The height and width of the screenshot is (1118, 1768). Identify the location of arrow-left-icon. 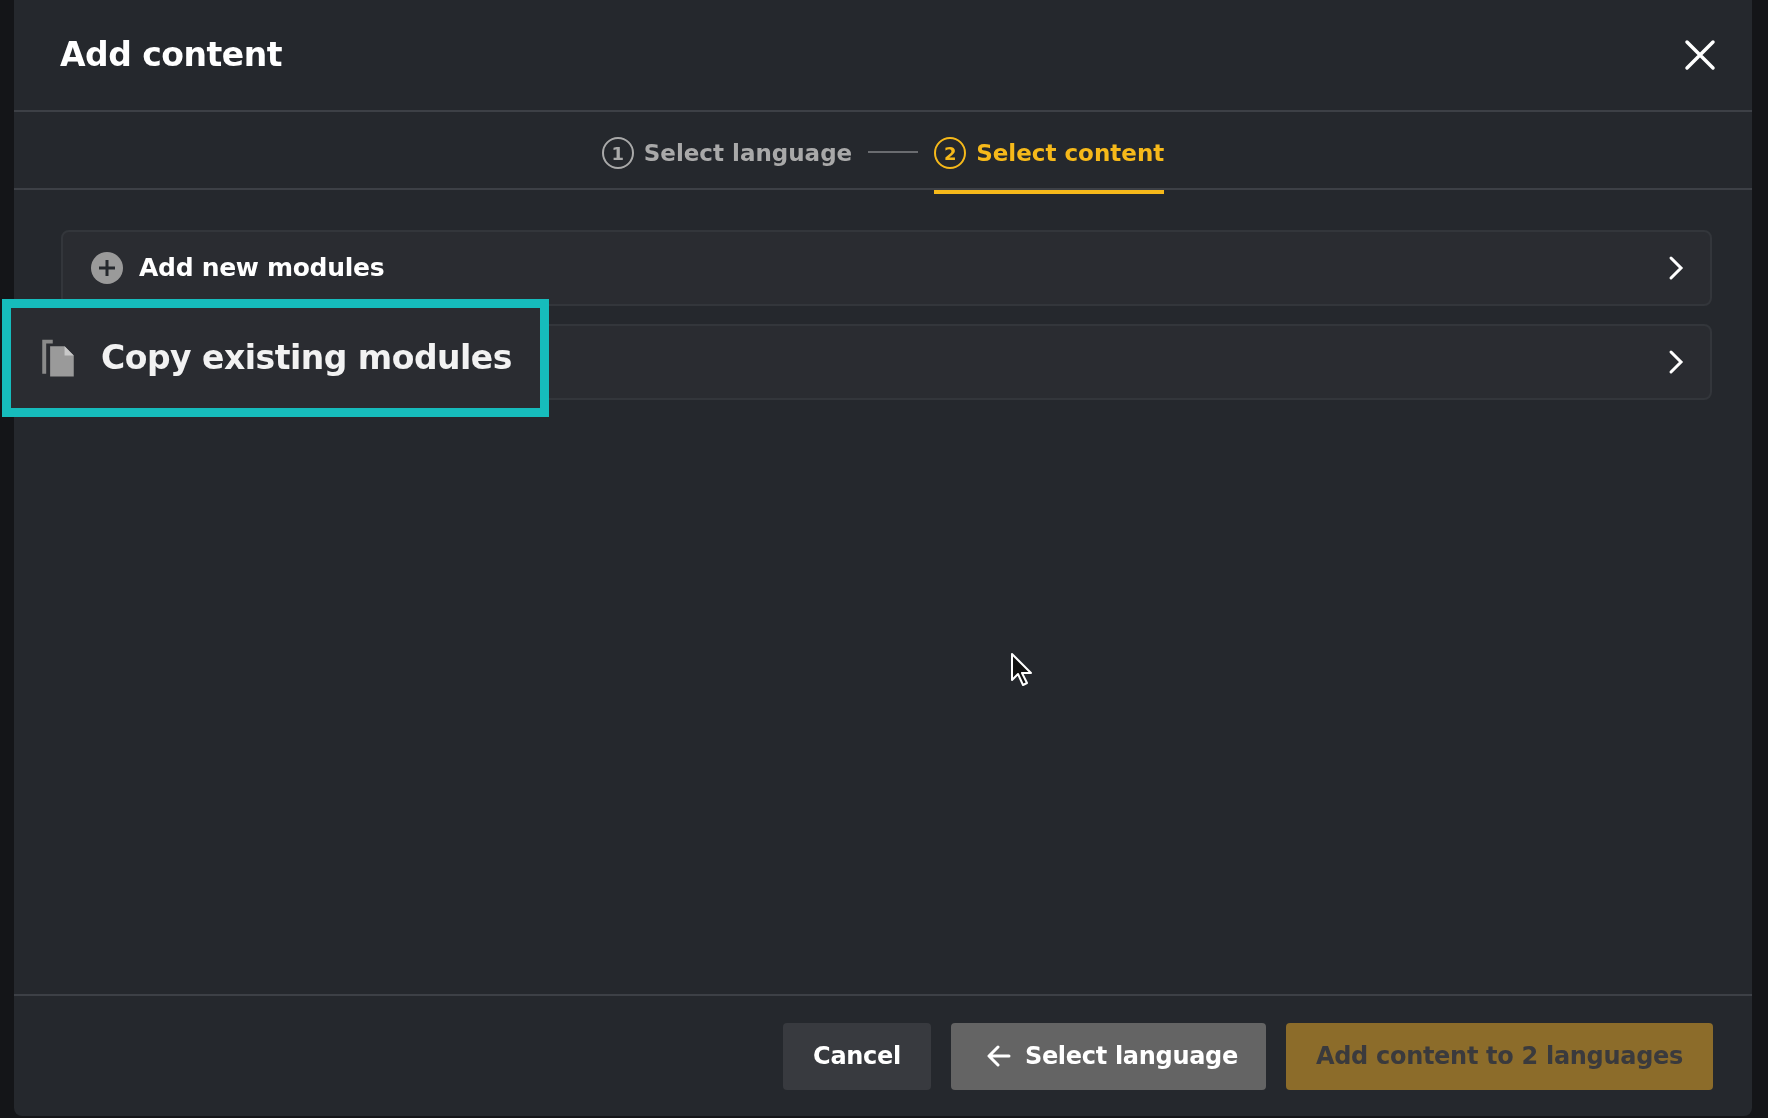
(998, 1056).